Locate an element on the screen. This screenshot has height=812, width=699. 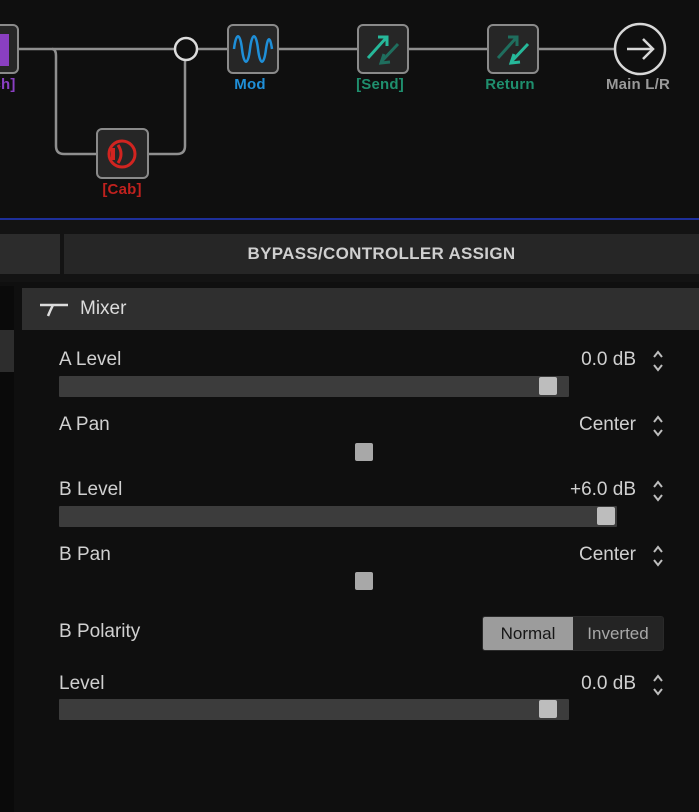
switch-block-label: ch] is located at coordinates (8, 84).